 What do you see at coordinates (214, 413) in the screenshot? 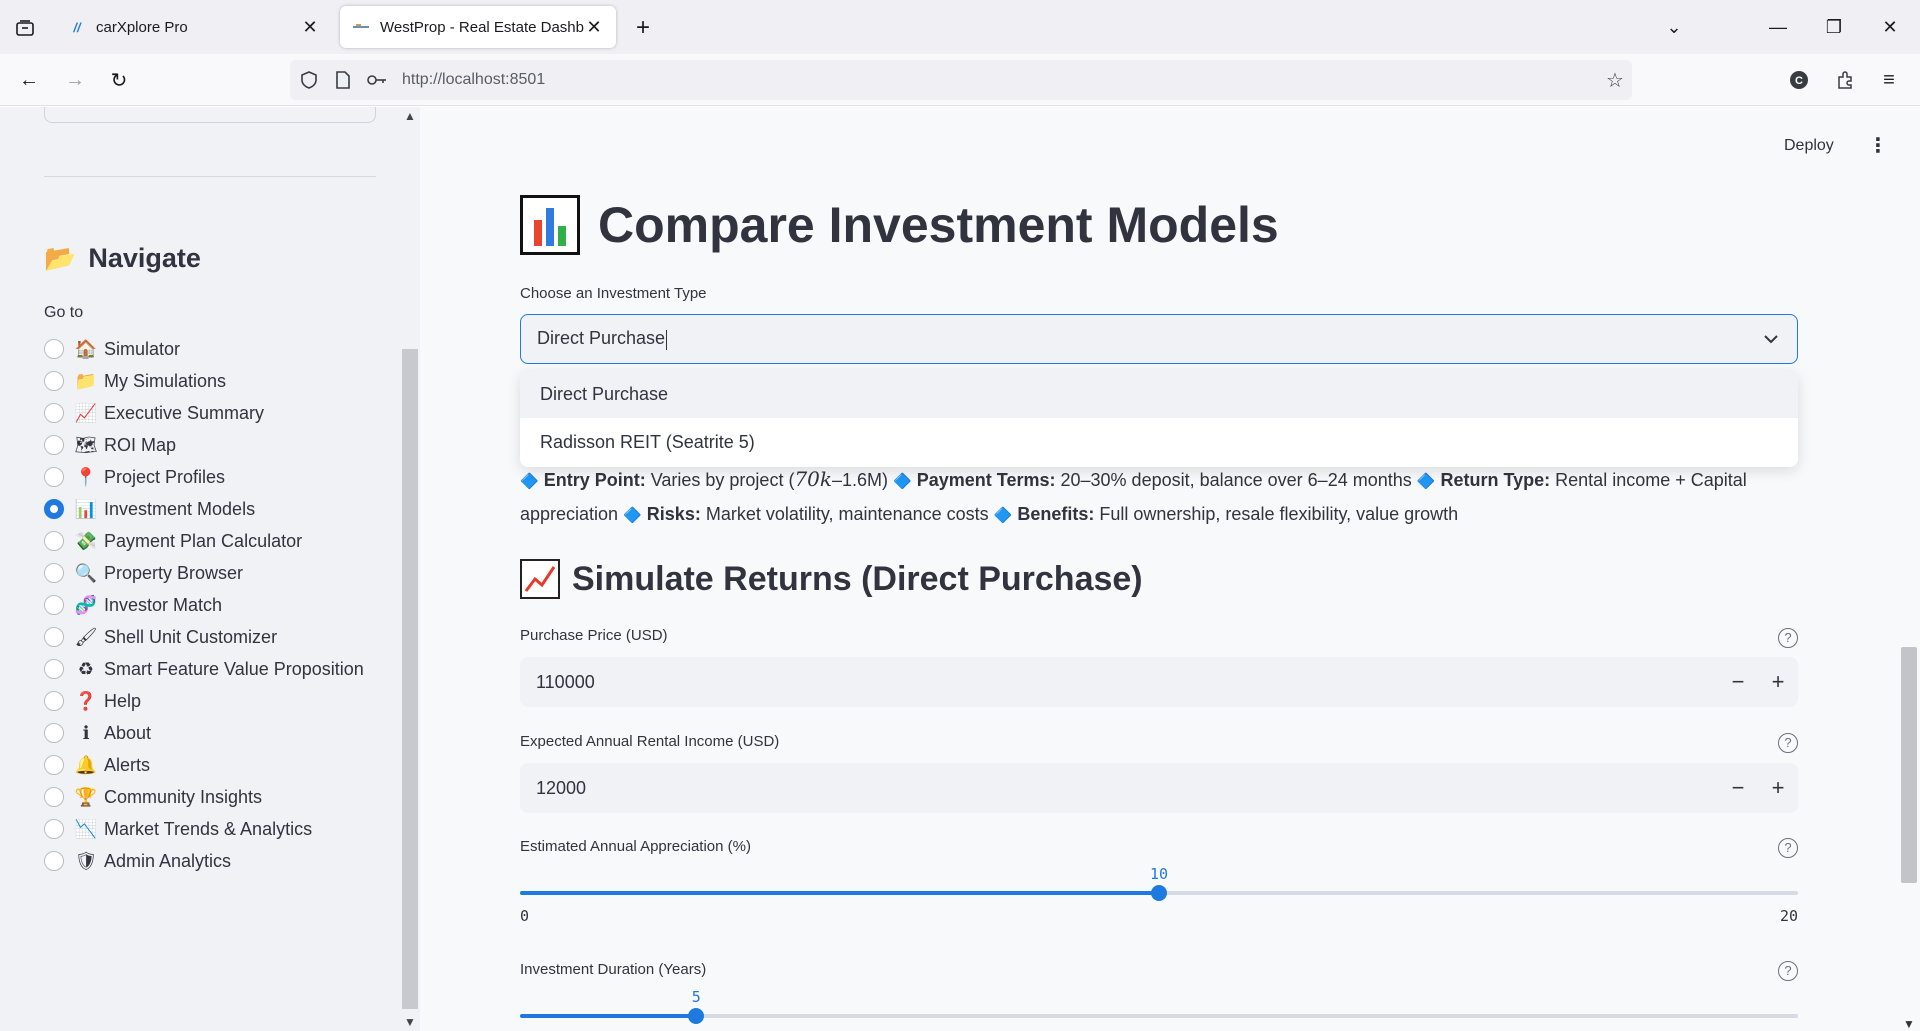
I see `sidebar-item-executive-summary: 📈 Executive Summary` at bounding box center [214, 413].